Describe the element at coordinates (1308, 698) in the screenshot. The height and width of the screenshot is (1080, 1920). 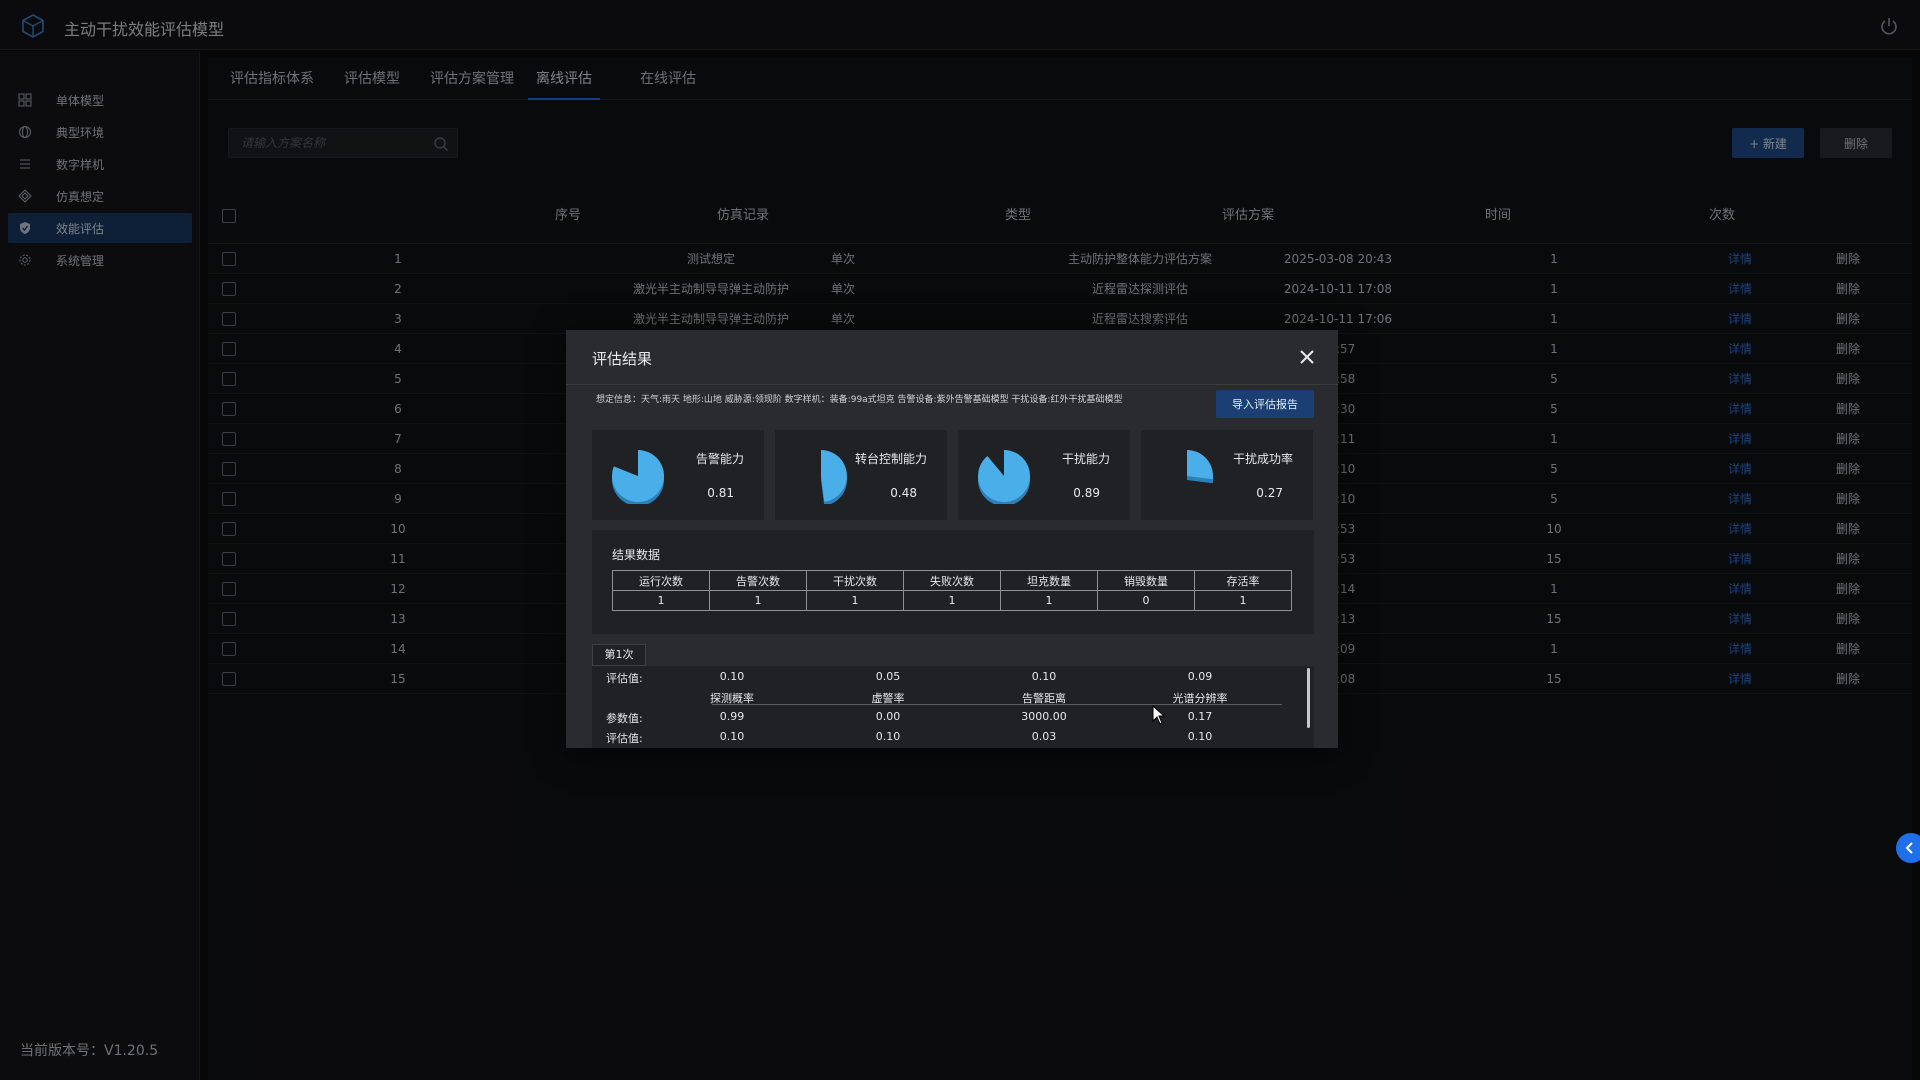
I see `scrollbar` at that location.